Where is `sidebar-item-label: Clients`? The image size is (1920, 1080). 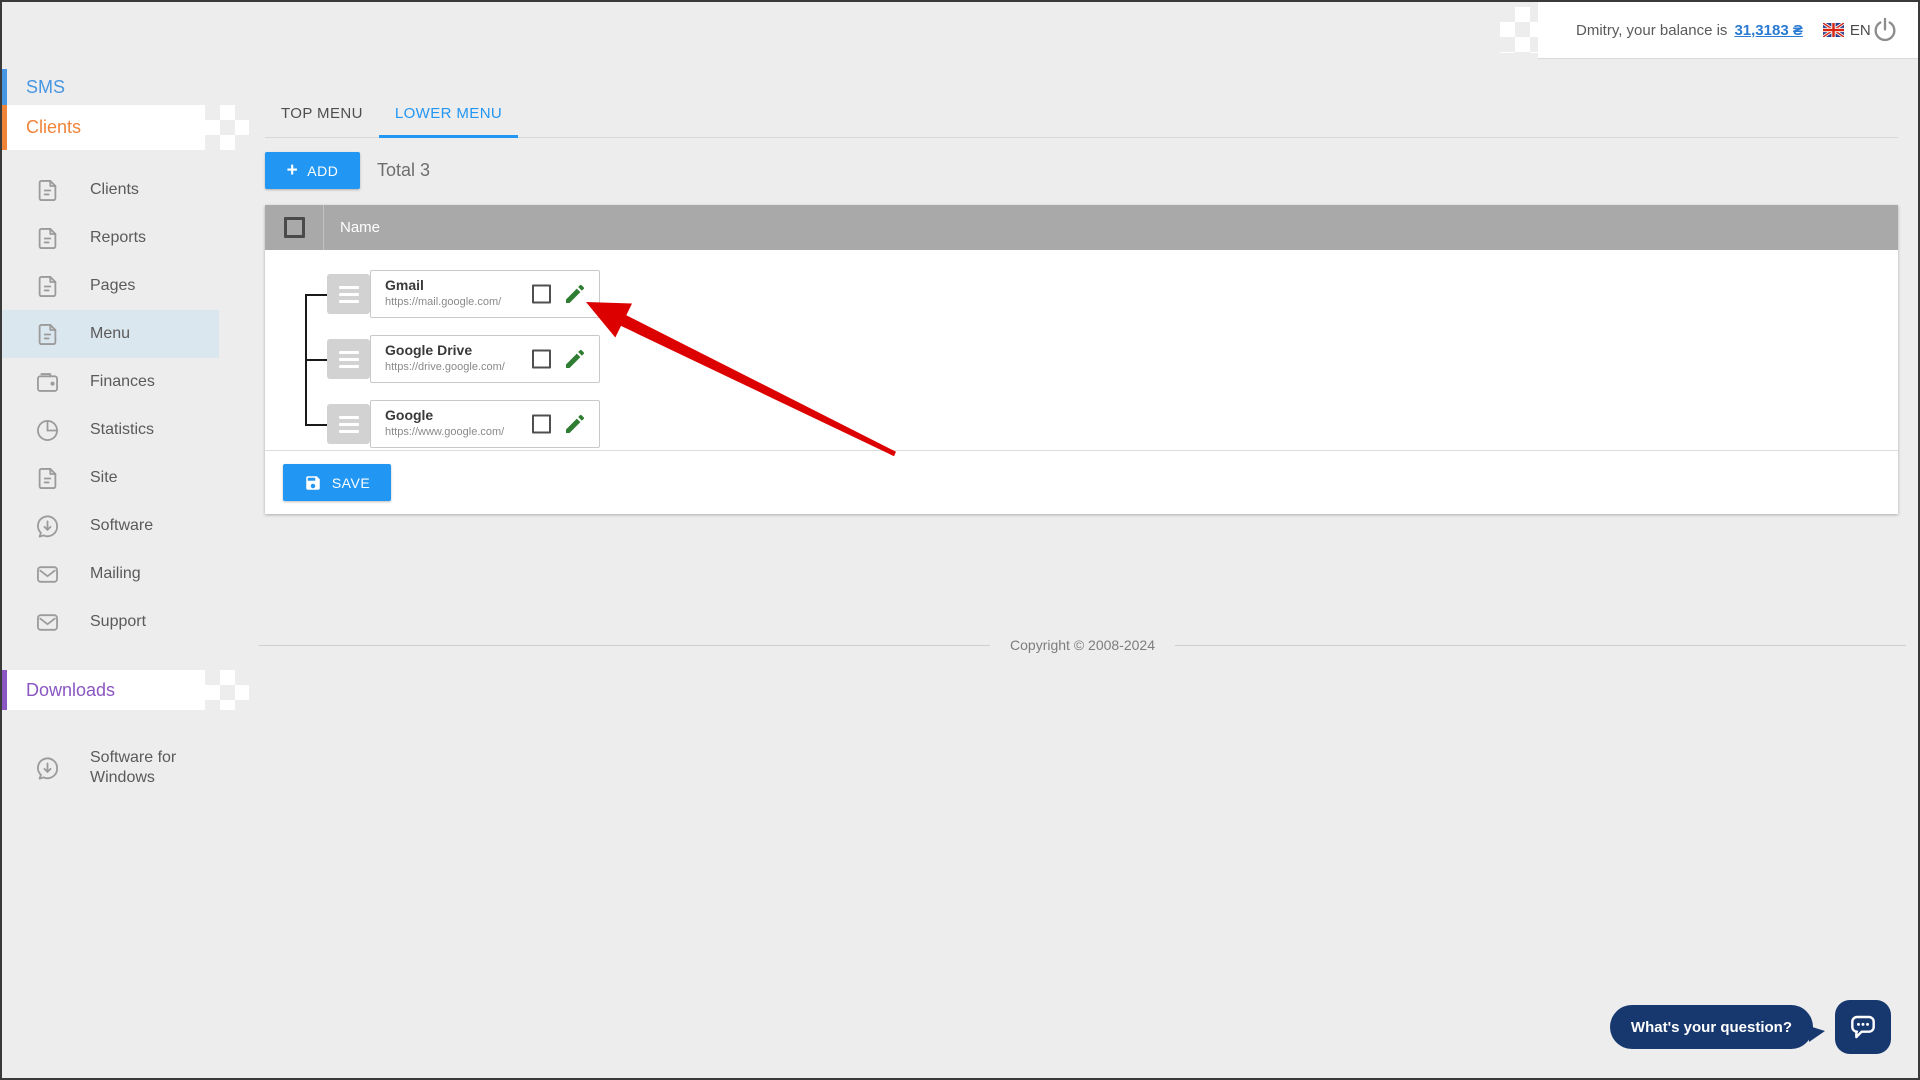 sidebar-item-label: Clients is located at coordinates (114, 189).